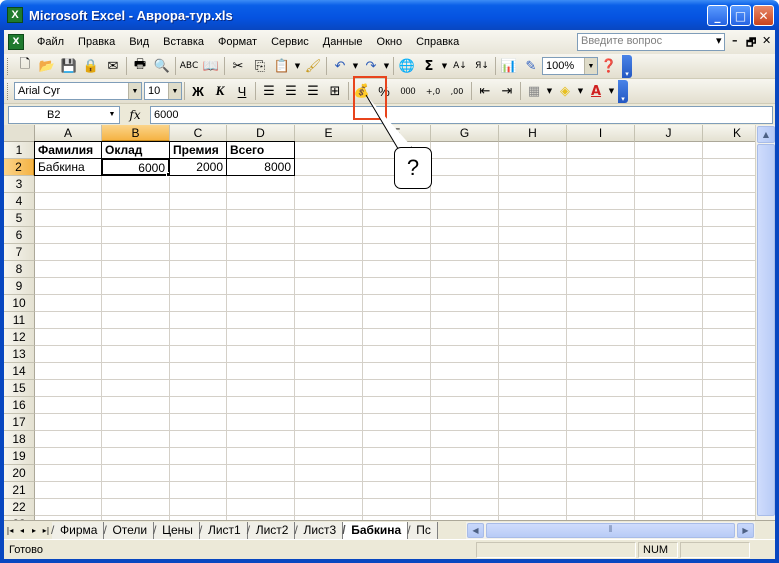  What do you see at coordinates (371, 66) in the screenshot?
I see `redo-icon: ↷` at bounding box center [371, 66].